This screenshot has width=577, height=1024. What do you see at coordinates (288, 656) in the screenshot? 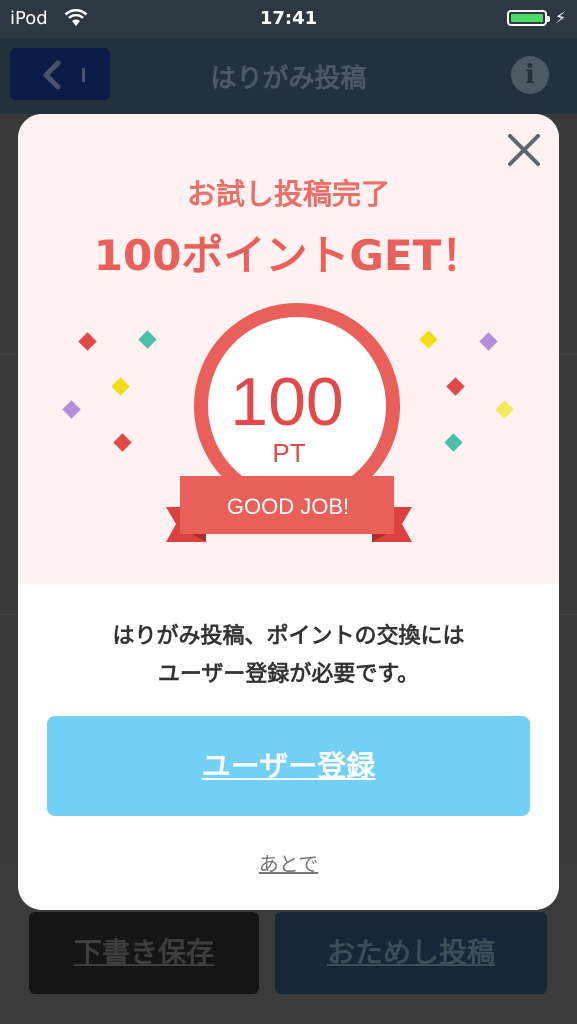
I see `registration-message: はりがみ投稿、ポイントの交換には ユーザー登録が必要です。` at bounding box center [288, 656].